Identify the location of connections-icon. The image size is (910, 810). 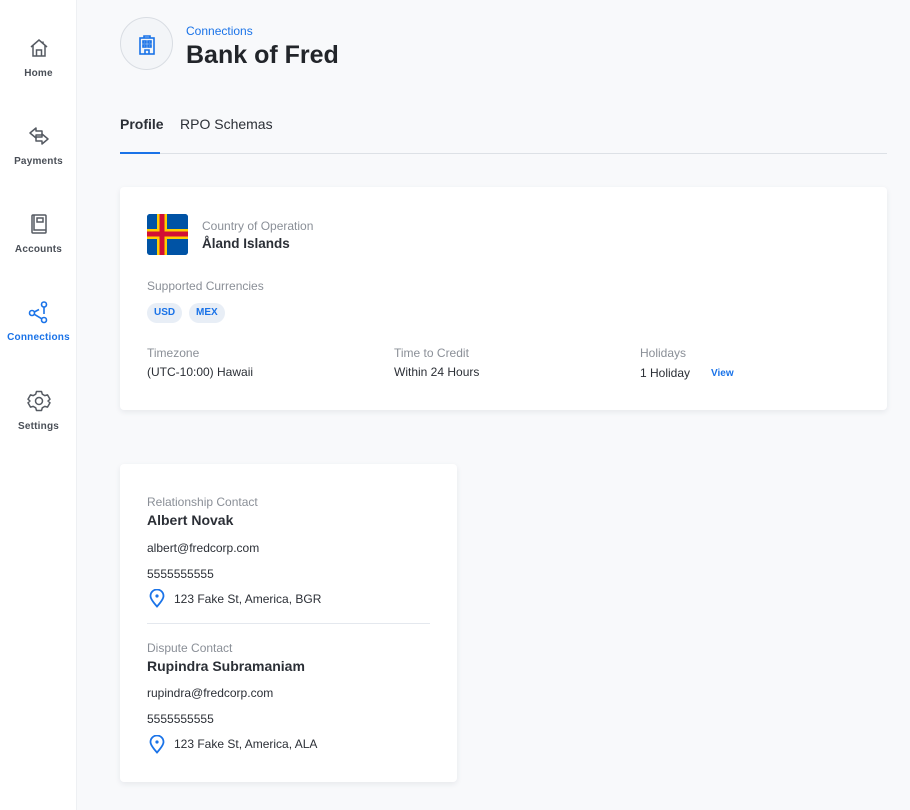
(37, 312).